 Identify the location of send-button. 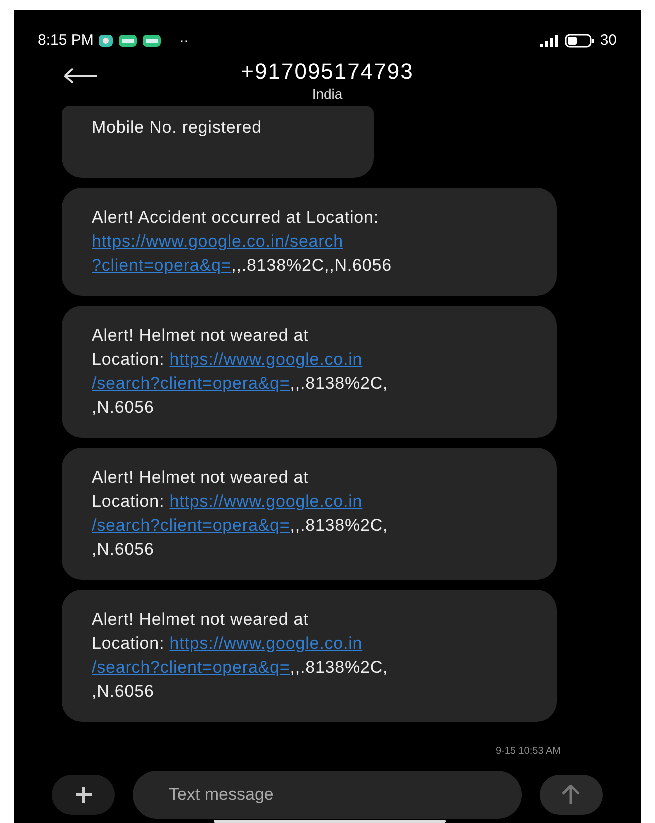
(571, 795).